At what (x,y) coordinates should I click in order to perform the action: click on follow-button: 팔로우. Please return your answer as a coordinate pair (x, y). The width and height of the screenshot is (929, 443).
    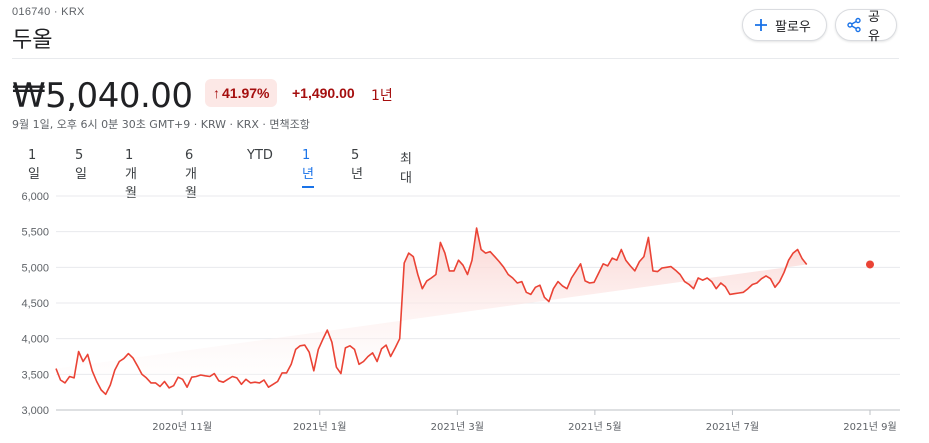
    Looking at the image, I should click on (784, 25).